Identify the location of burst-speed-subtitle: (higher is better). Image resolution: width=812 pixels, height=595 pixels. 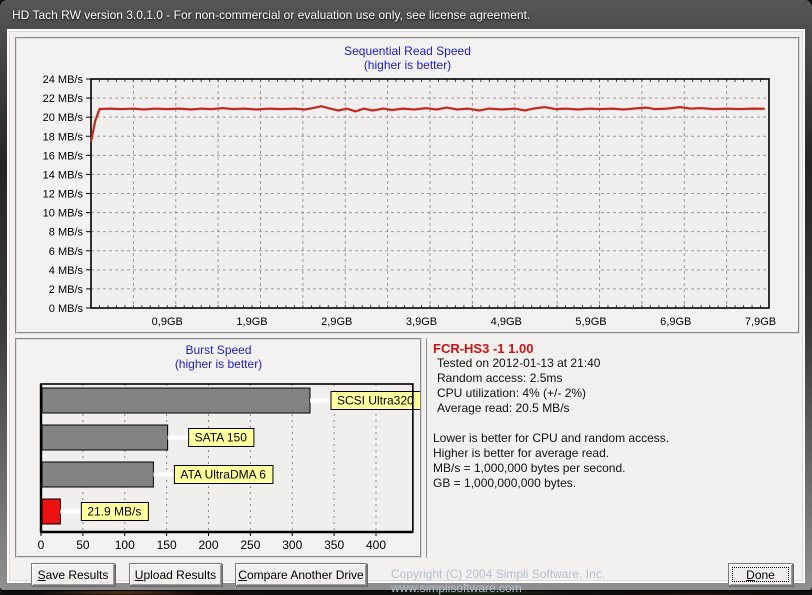
(218, 364).